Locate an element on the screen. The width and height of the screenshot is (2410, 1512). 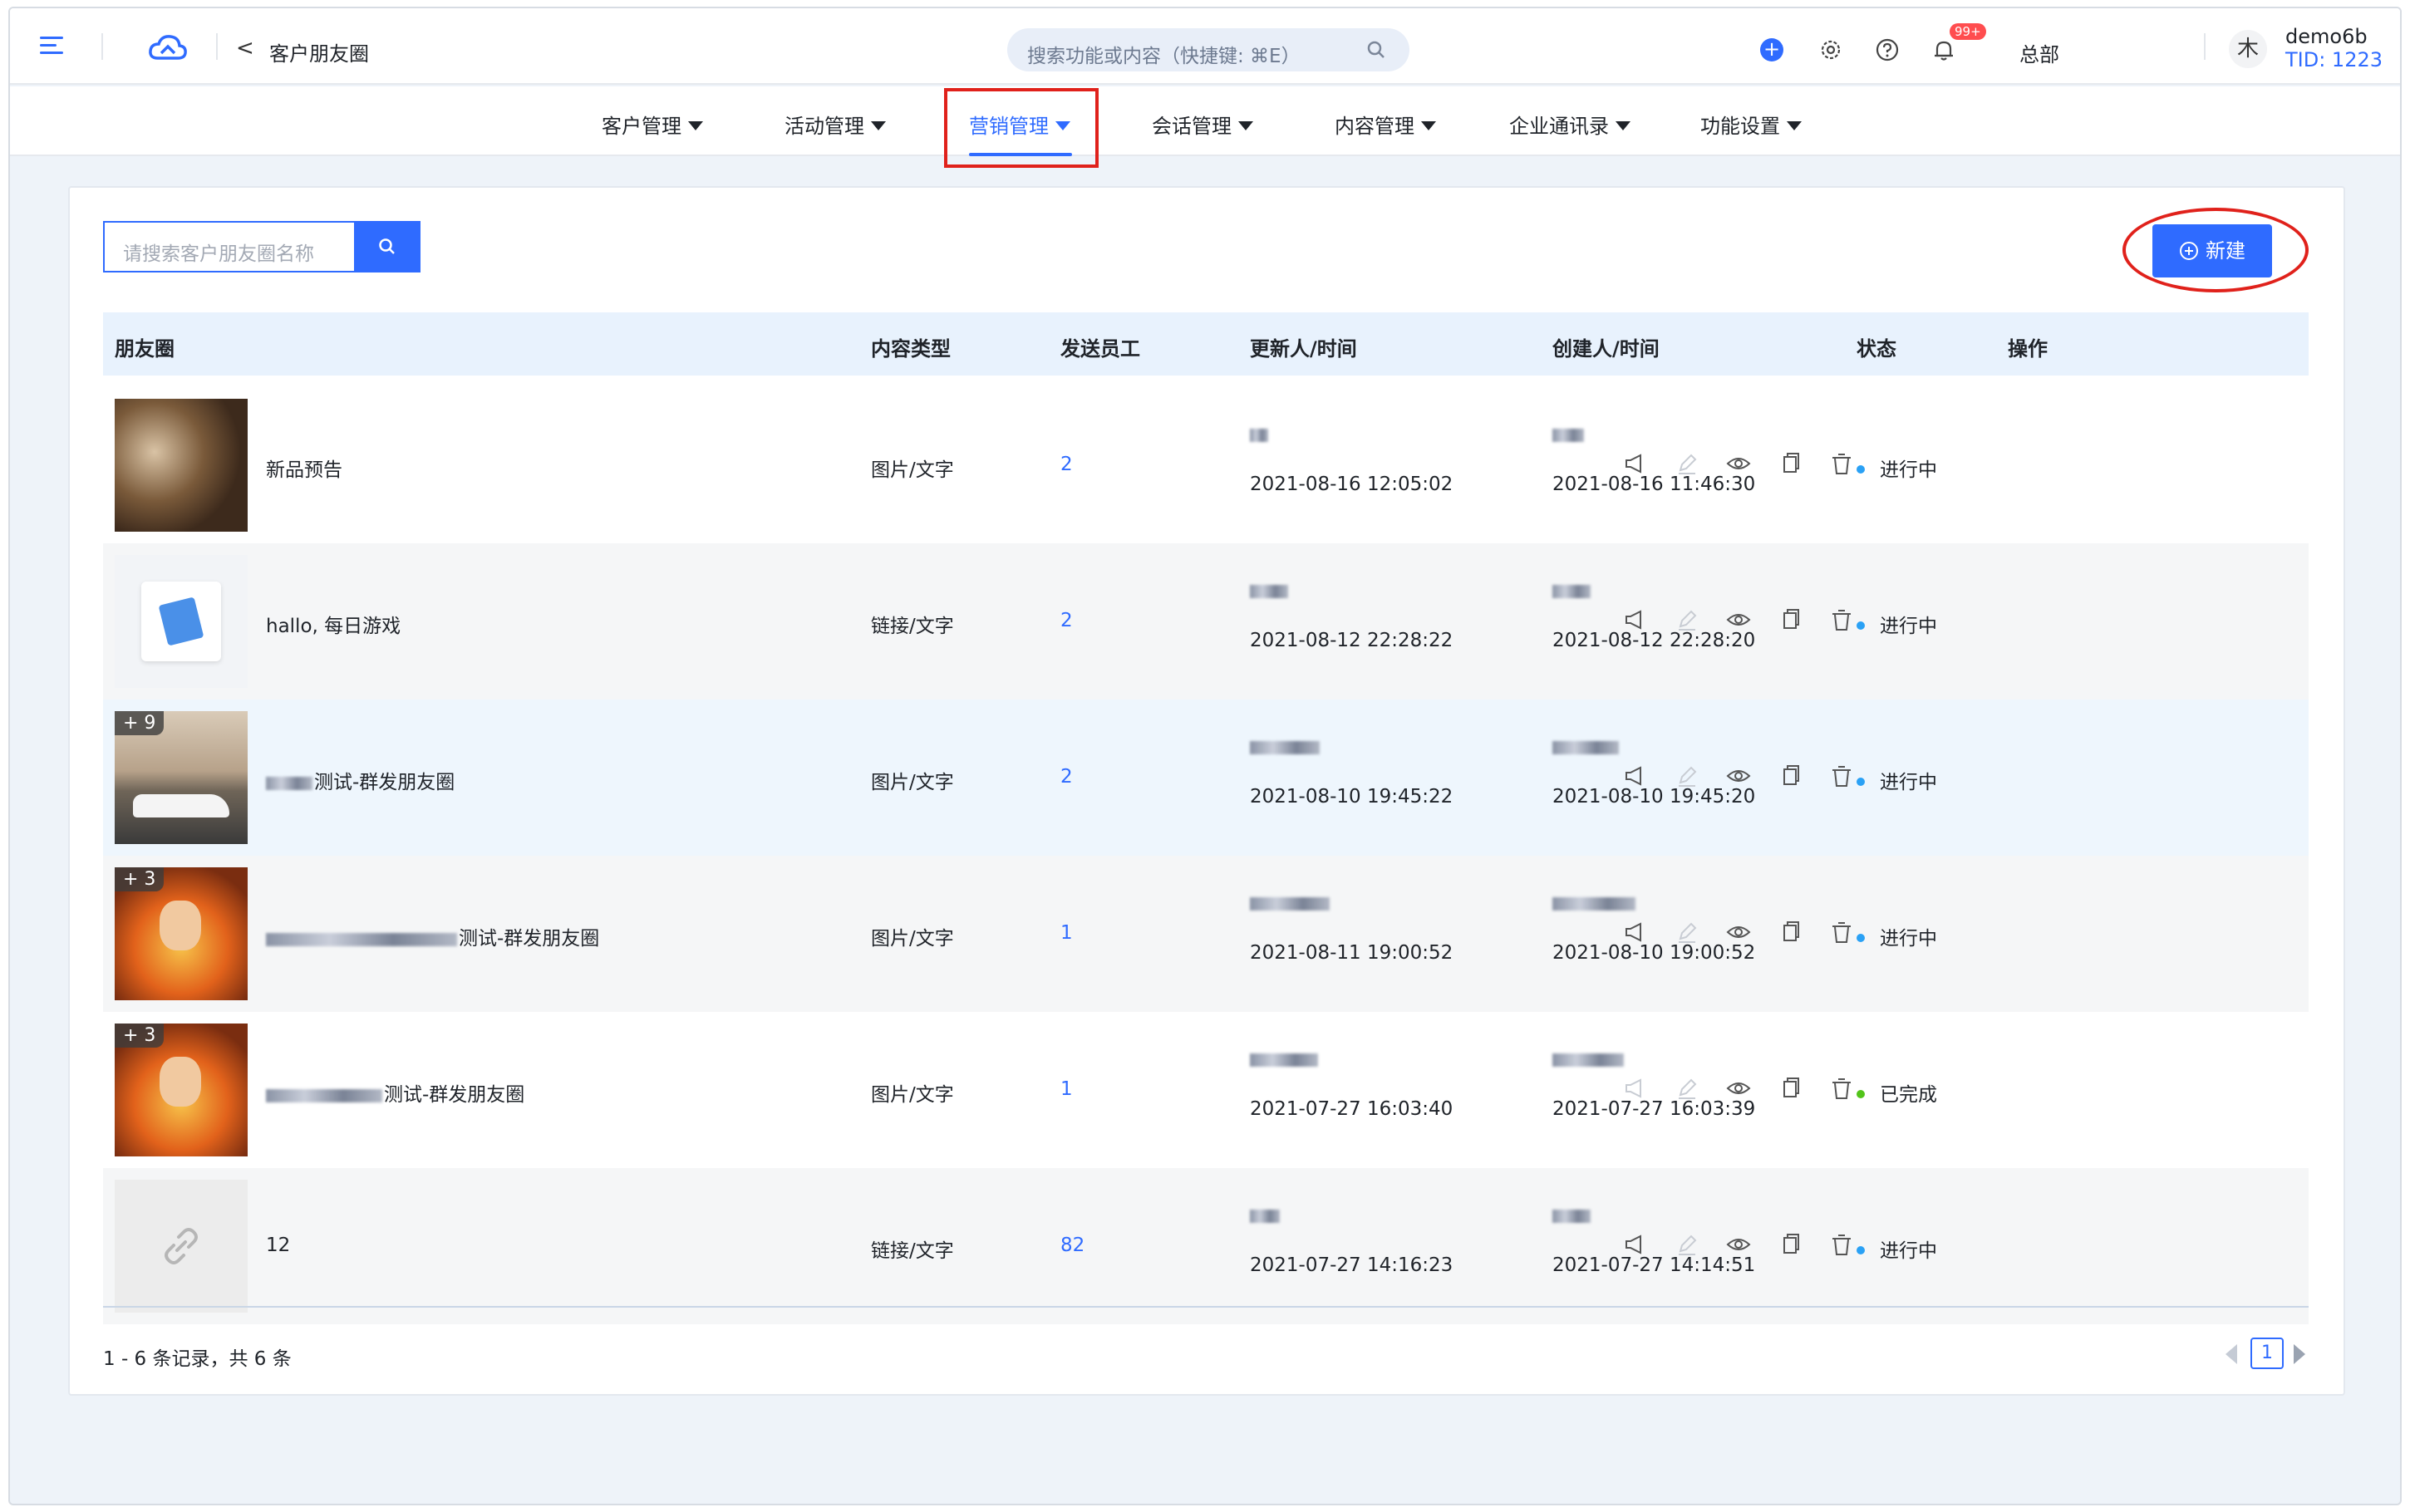
moment-name: 12 is located at coordinates (278, 1246).